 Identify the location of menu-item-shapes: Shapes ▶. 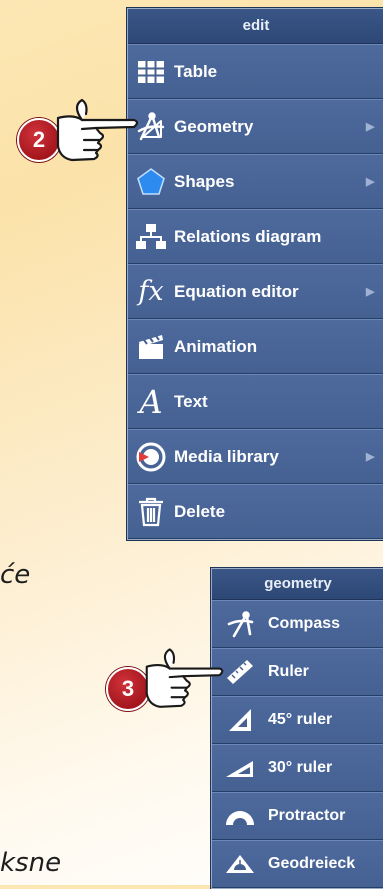
(255, 181).